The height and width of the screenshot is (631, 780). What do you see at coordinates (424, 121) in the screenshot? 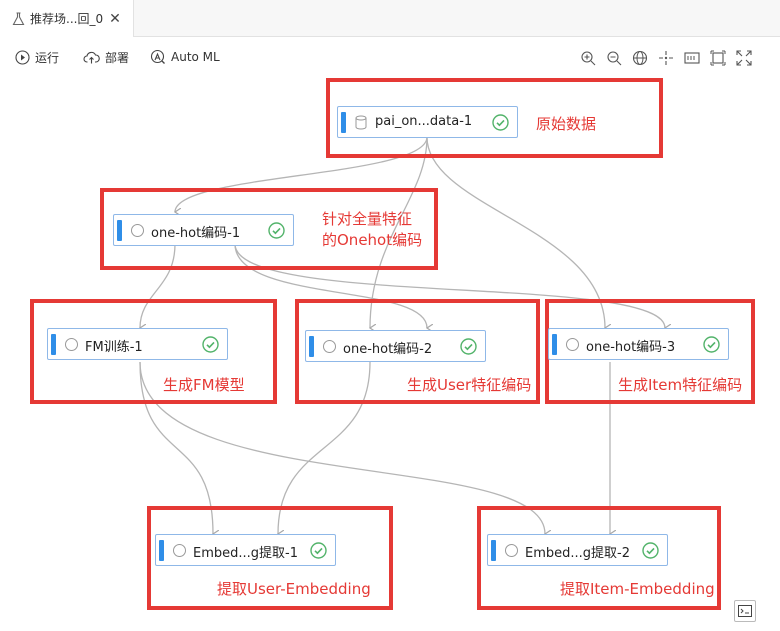
I see `node-label: pai_on...data-1` at bounding box center [424, 121].